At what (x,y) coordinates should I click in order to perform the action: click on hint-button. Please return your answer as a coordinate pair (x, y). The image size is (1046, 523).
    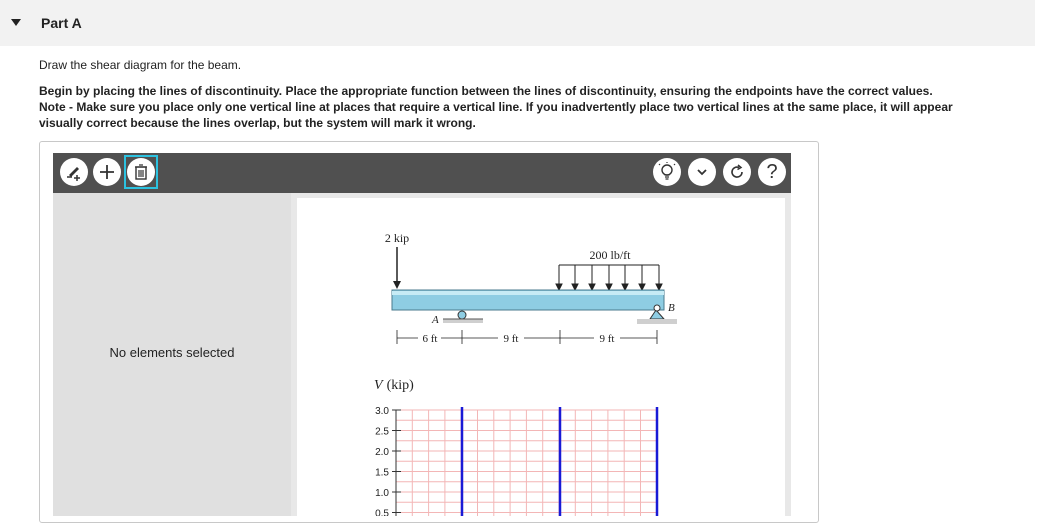
    Looking at the image, I should click on (667, 172).